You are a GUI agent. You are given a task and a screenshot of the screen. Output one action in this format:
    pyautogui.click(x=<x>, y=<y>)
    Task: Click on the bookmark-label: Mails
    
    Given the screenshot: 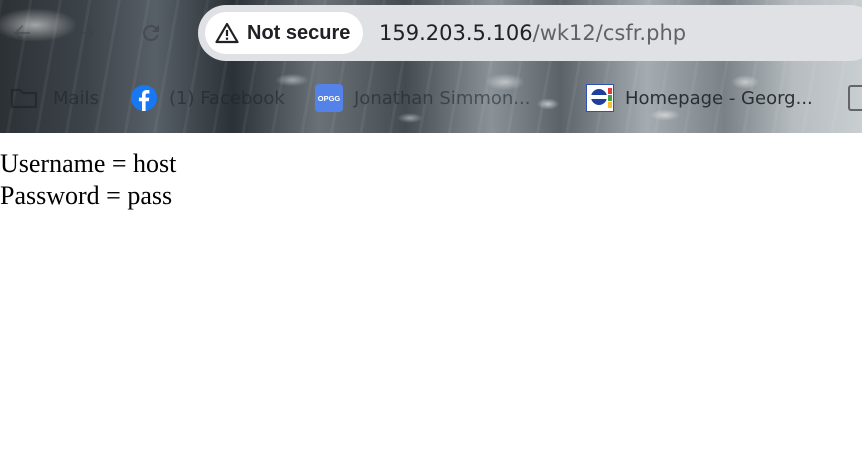 What is the action you would take?
    pyautogui.click(x=76, y=98)
    